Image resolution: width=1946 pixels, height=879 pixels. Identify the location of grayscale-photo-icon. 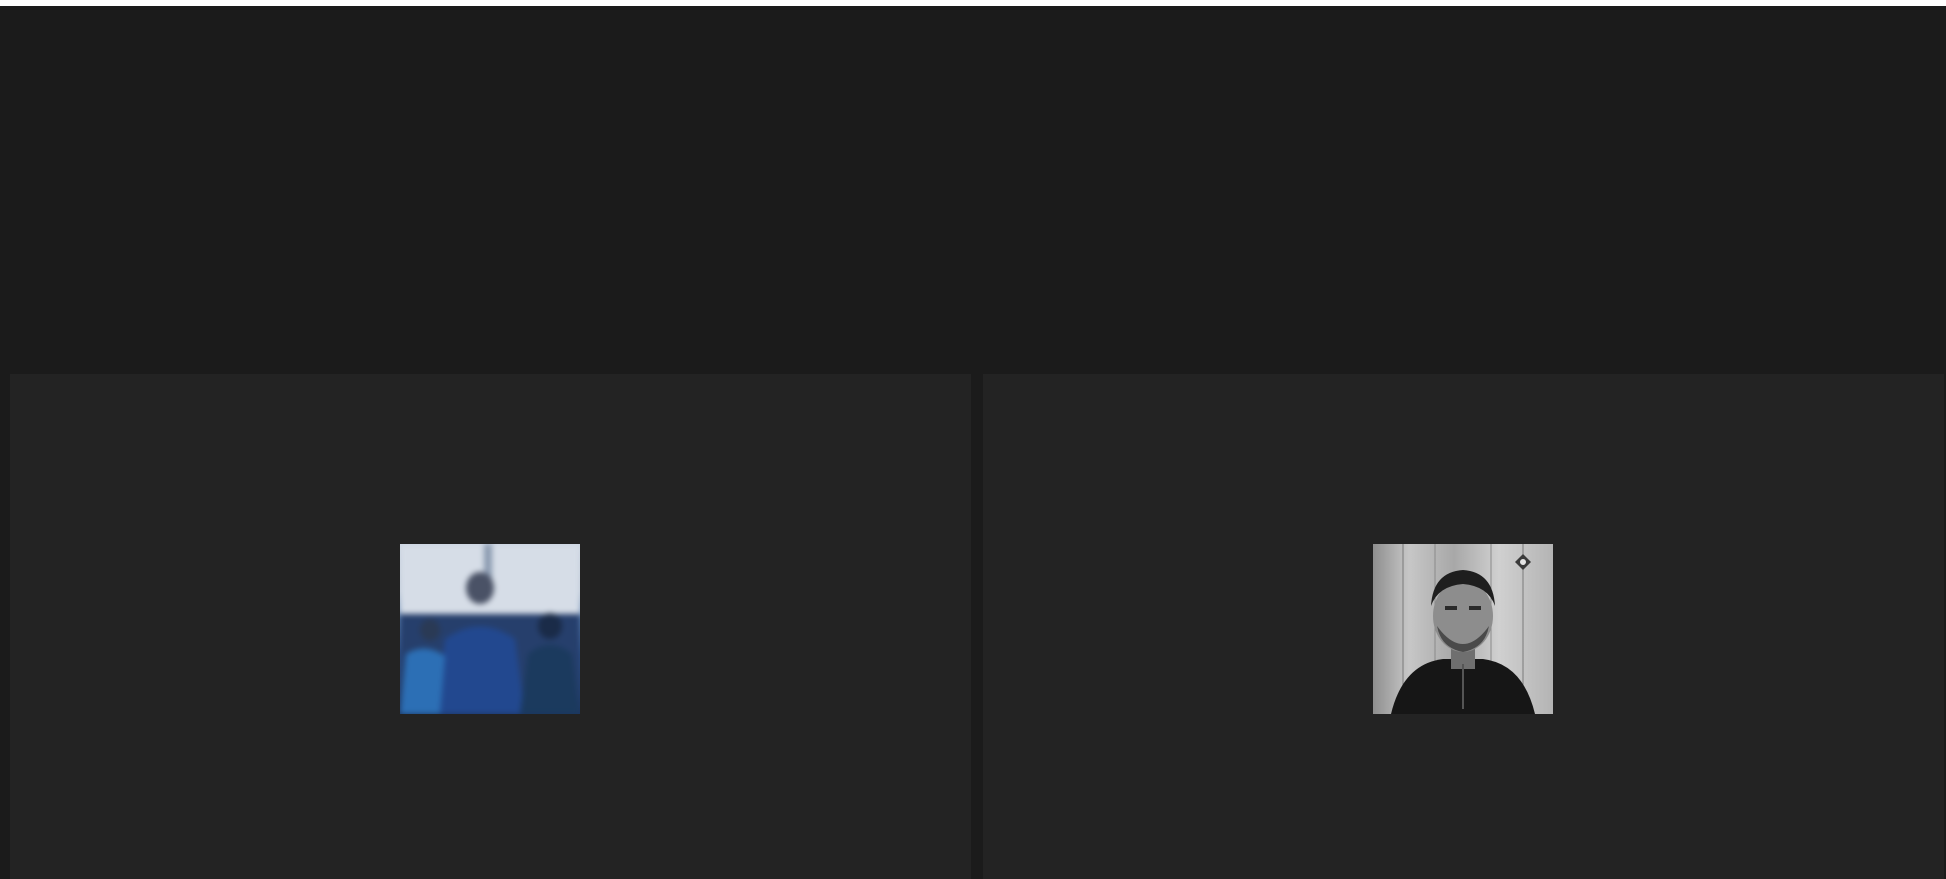
(1463, 629).